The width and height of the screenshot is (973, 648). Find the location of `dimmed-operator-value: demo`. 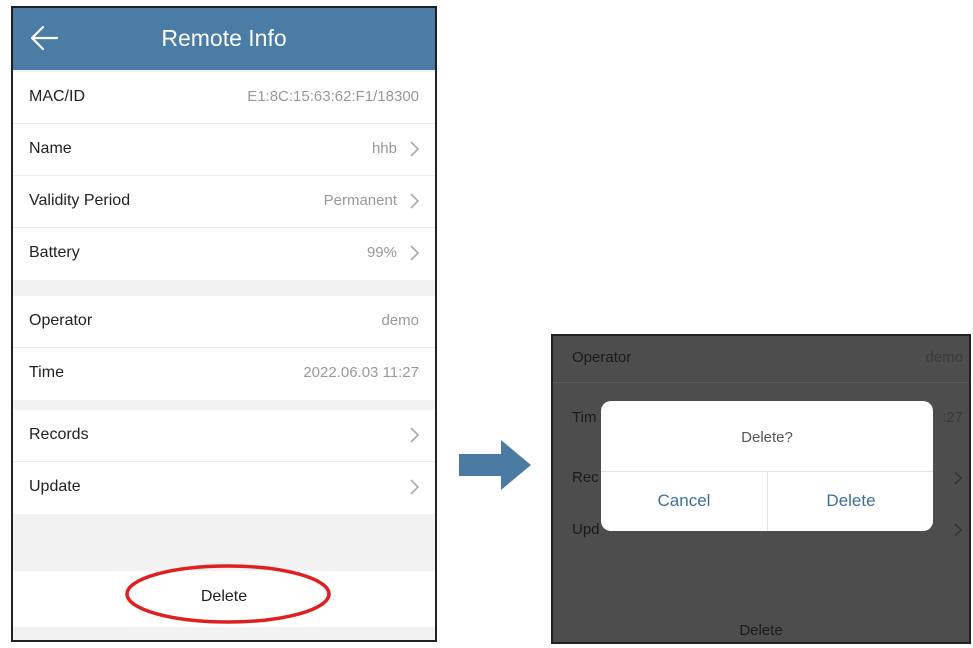

dimmed-operator-value: demo is located at coordinates (944, 357).